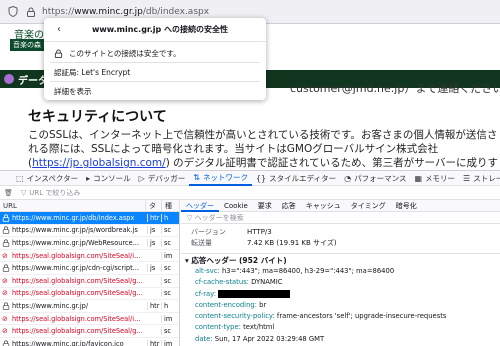 This screenshot has width=500, height=346. What do you see at coordinates (54, 193) in the screenshot?
I see `url-filter-input: URL で絞り込み` at bounding box center [54, 193].